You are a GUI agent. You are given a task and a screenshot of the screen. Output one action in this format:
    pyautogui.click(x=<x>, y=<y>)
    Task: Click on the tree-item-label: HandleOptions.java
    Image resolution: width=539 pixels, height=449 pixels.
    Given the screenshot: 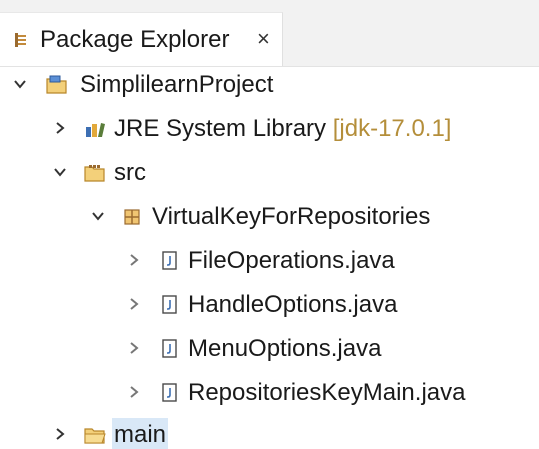 What is the action you would take?
    pyautogui.click(x=293, y=304)
    